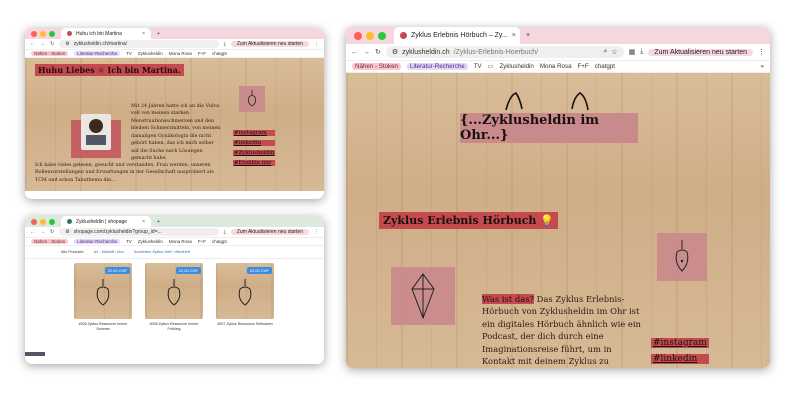  Describe the element at coordinates (139, 44) in the screenshot. I see `address-bar: ⚙ zyklusheldin.ch/martina/` at that location.